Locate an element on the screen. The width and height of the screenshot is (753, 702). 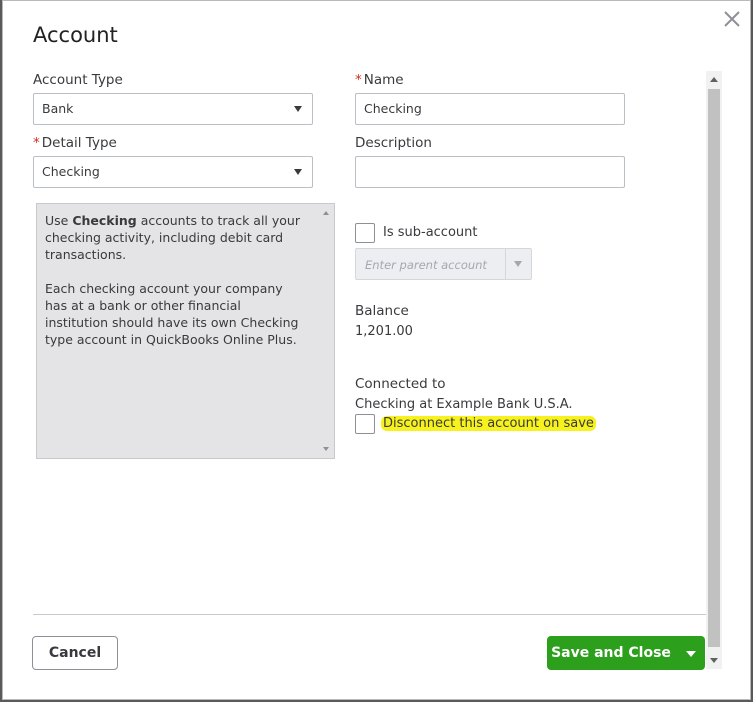
parent-account-select: Enter parent account is located at coordinates (443, 264).